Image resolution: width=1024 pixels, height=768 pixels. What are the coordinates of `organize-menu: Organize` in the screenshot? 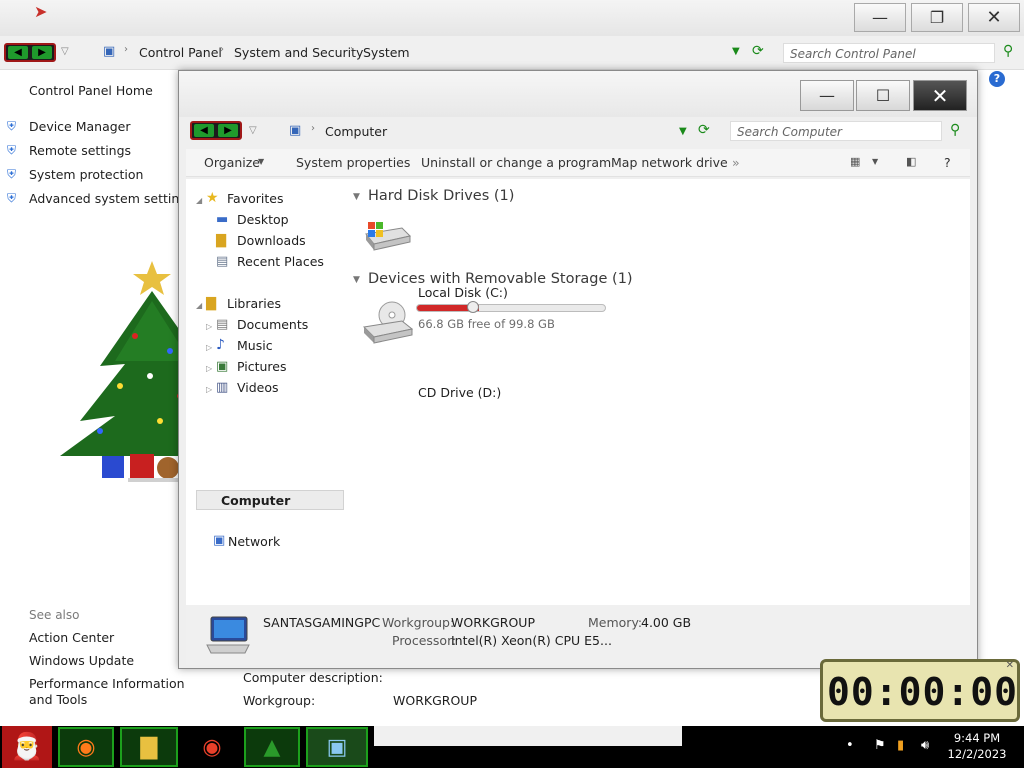 It's located at (232, 162).